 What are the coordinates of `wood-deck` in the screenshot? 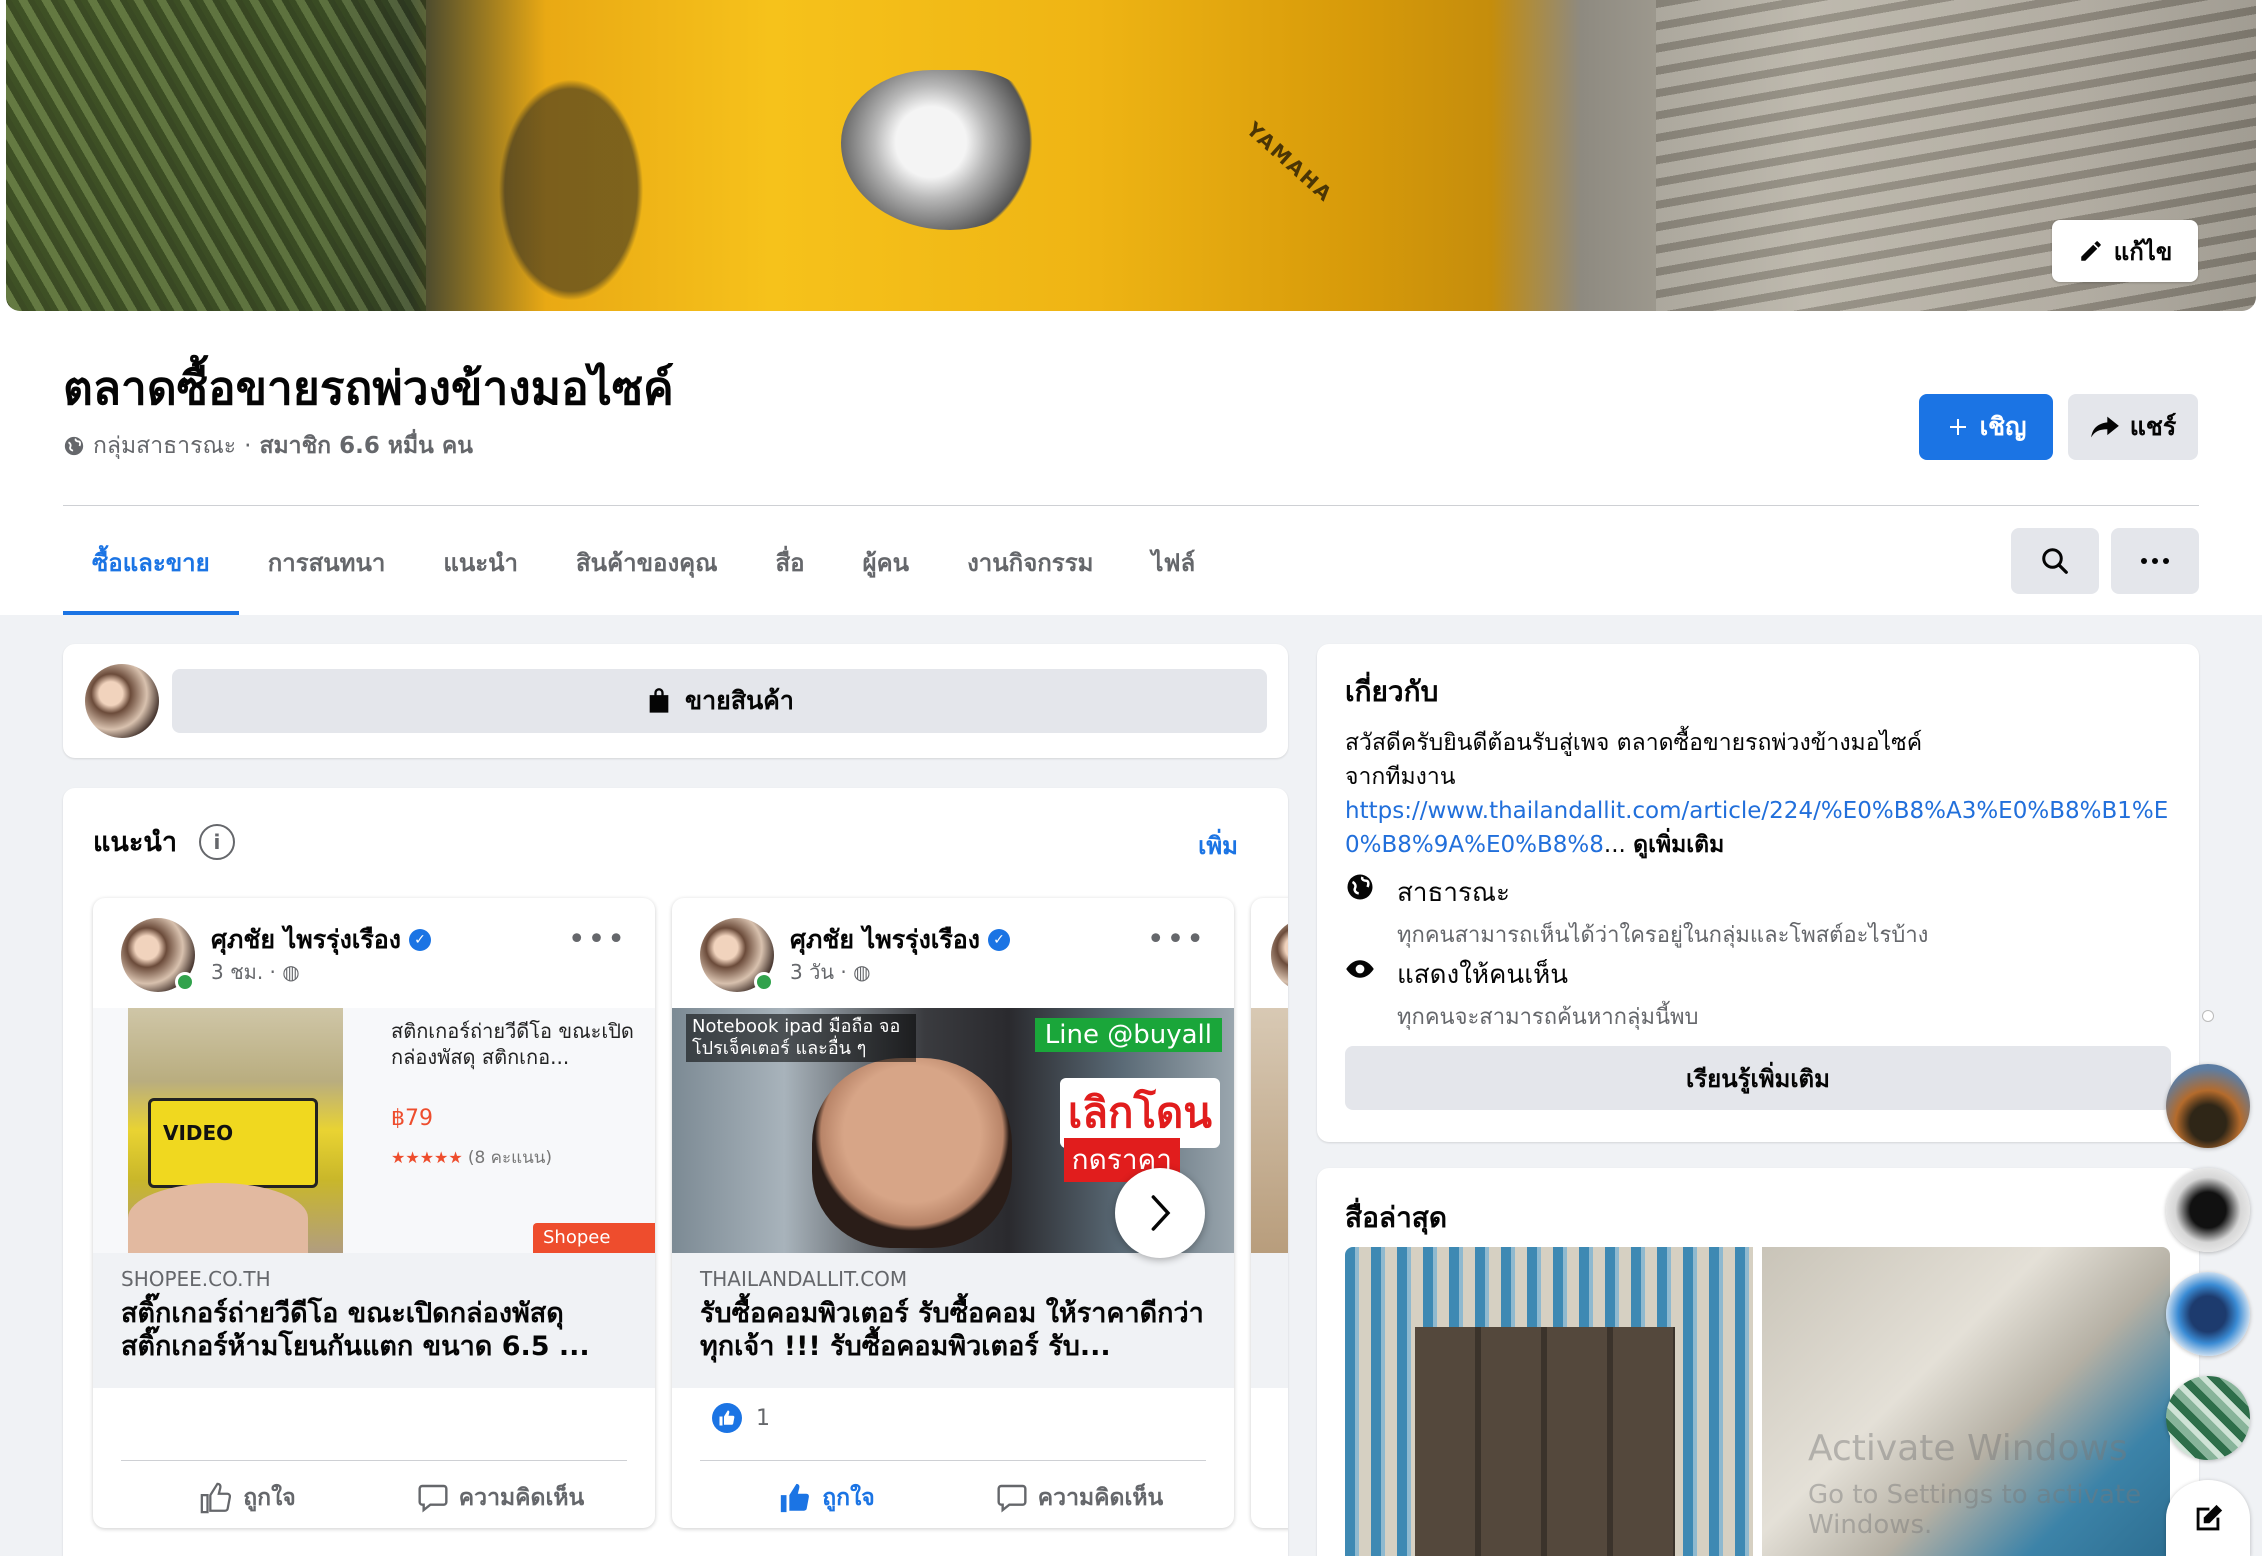 It's located at (1545, 1441).